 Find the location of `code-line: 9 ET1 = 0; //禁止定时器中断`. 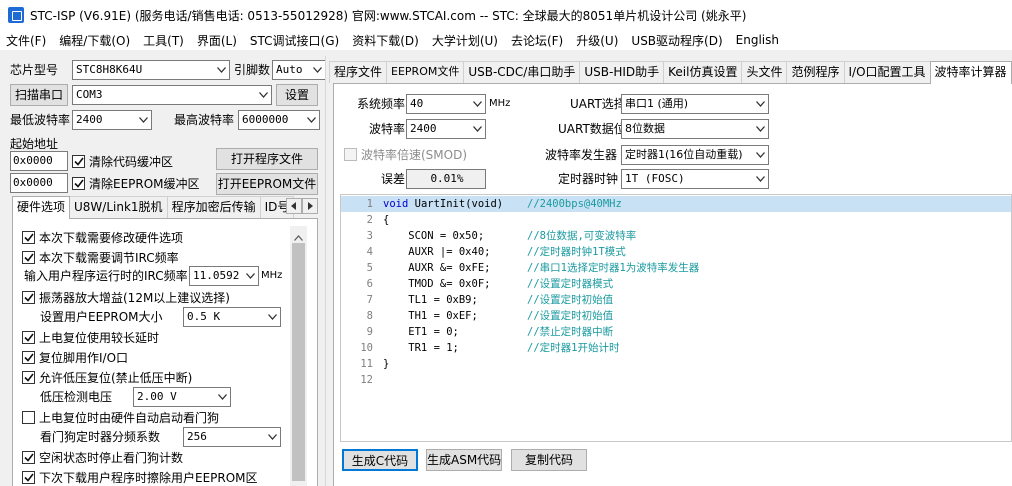

code-line: 9 ET1 = 0; //禁止定时器中断 is located at coordinates (676, 332).